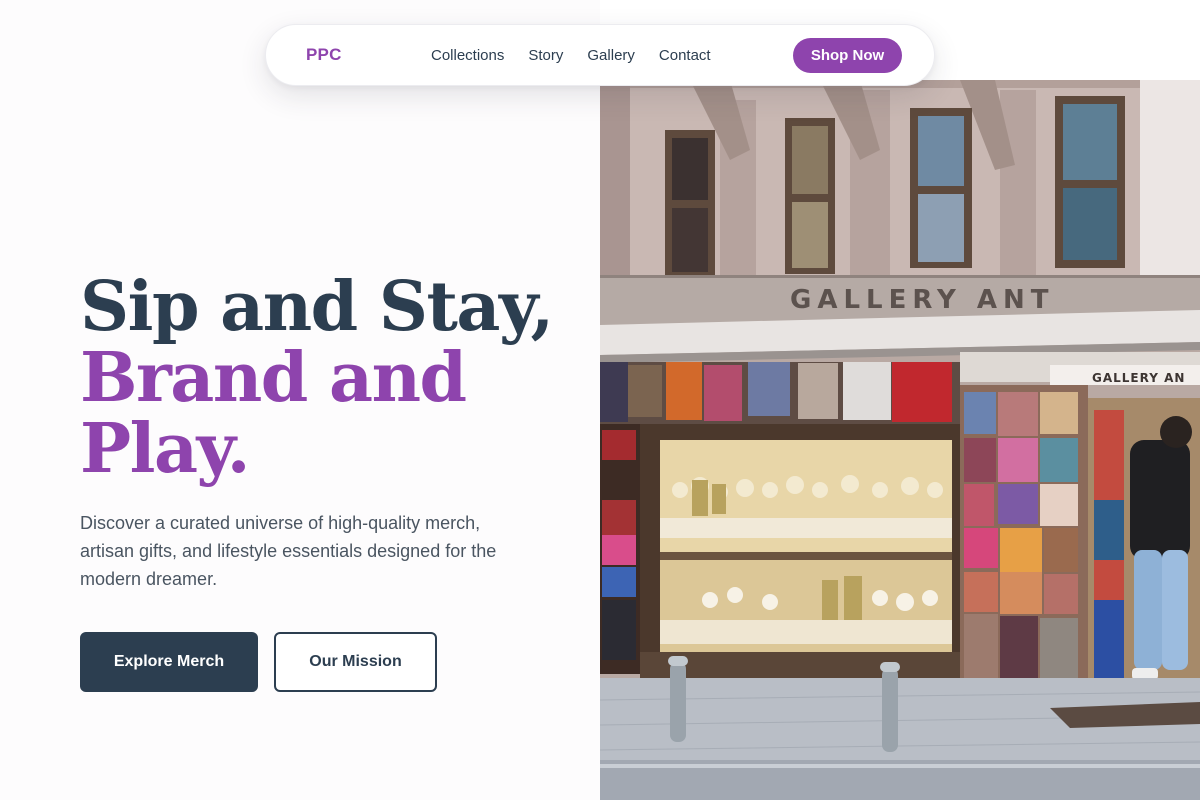 This screenshot has width=1200, height=800. I want to click on nav-links: Collections Story Gallery Contact, so click(571, 55).